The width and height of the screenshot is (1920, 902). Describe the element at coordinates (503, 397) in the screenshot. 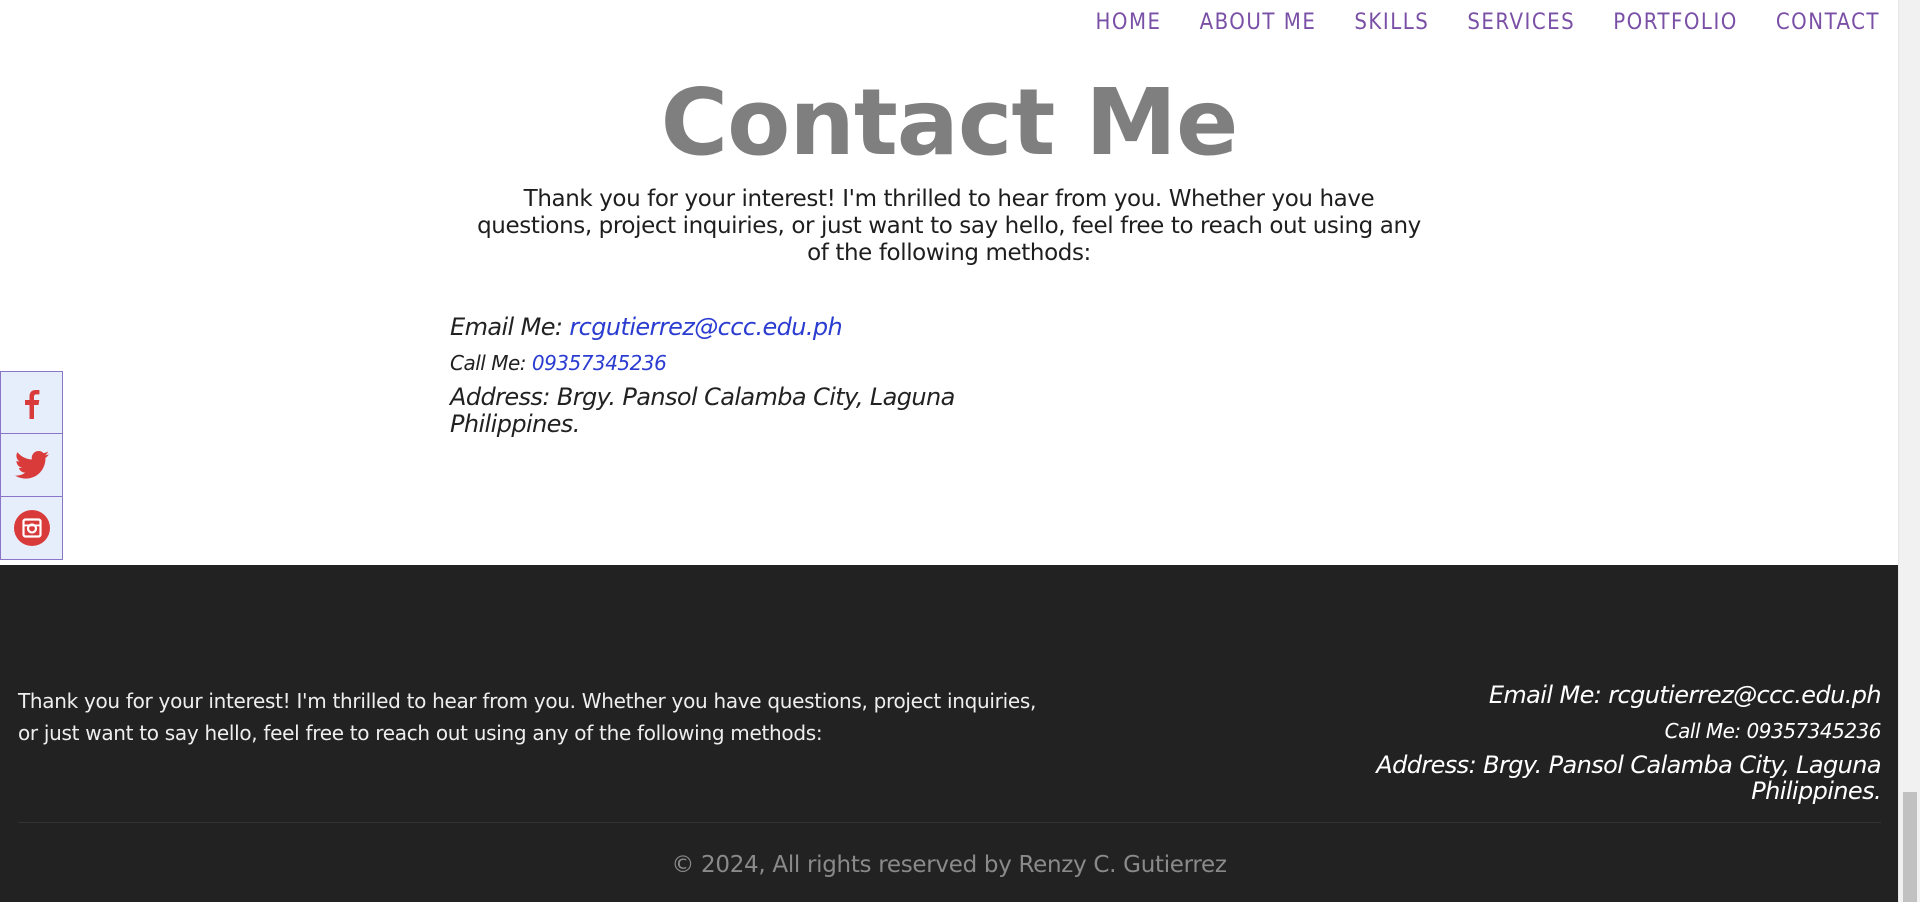

I see `address-label: Address:` at that location.